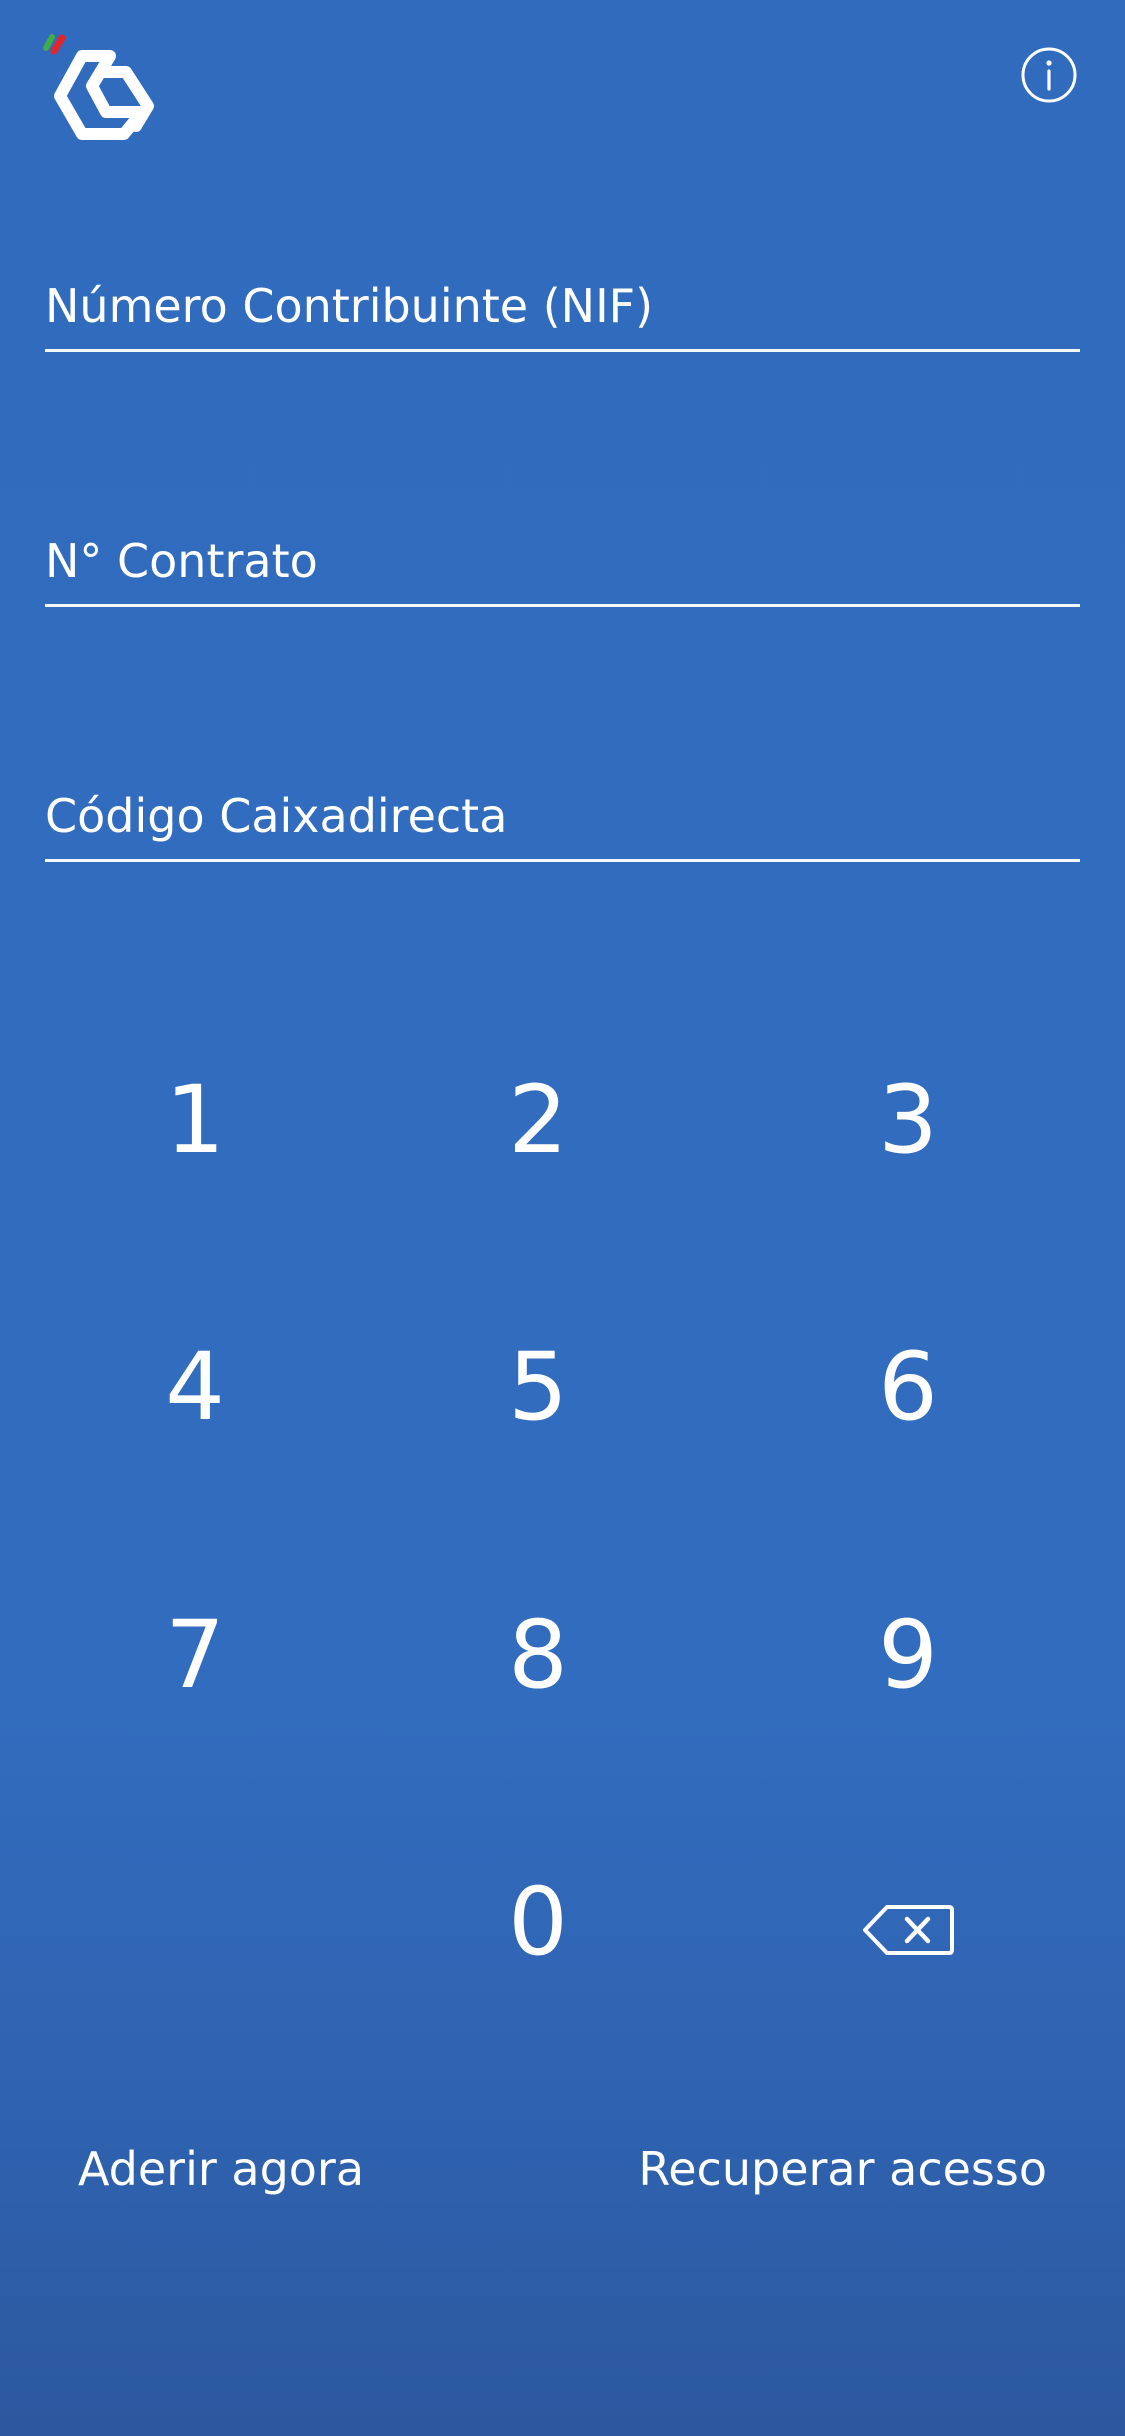 The height and width of the screenshot is (2436, 1125). Describe the element at coordinates (195, 1120) in the screenshot. I see `key-1: 1` at that location.